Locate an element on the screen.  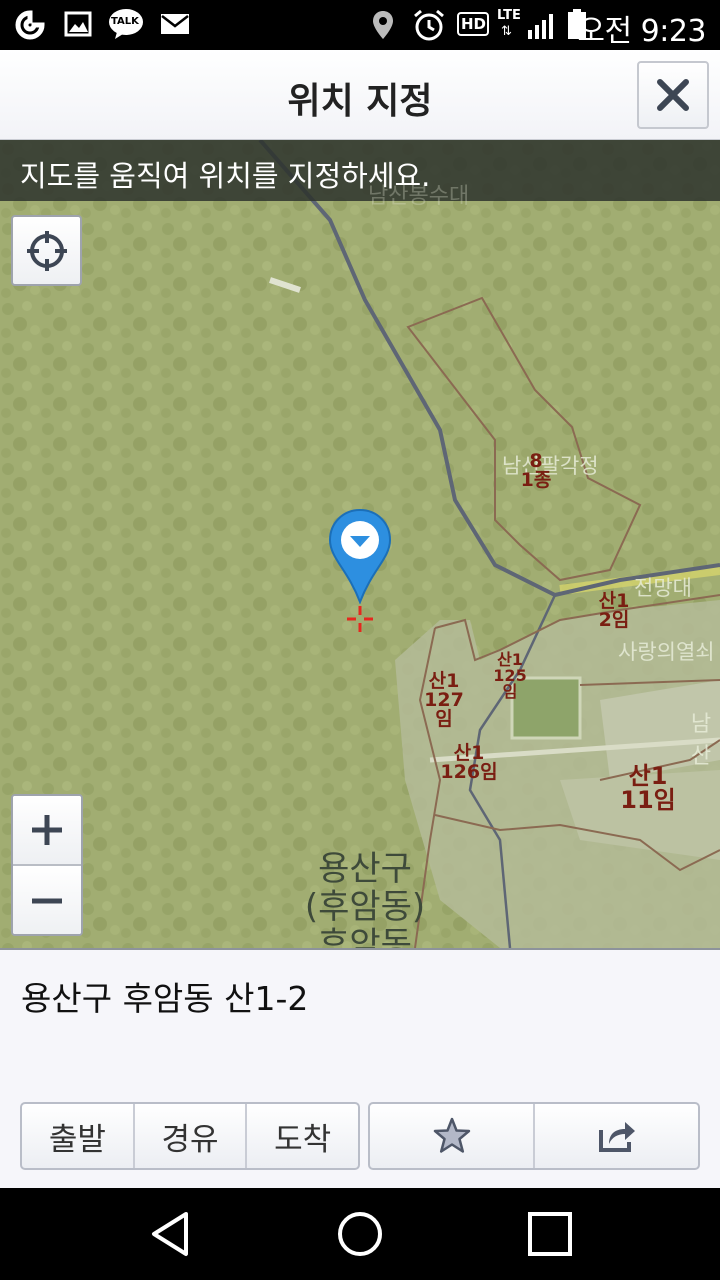
parcel-label: 산1 2임 is located at coordinates (614, 611).